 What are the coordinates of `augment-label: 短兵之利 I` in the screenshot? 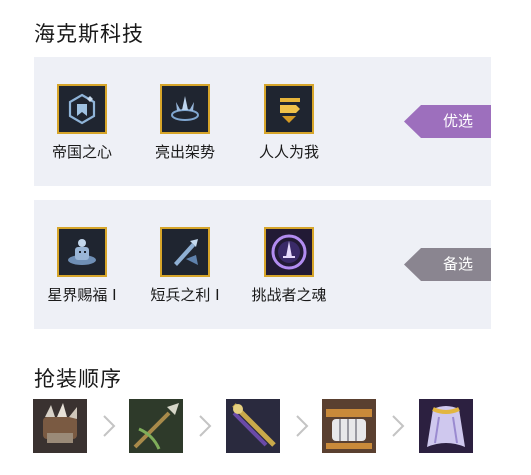 It's located at (185, 295).